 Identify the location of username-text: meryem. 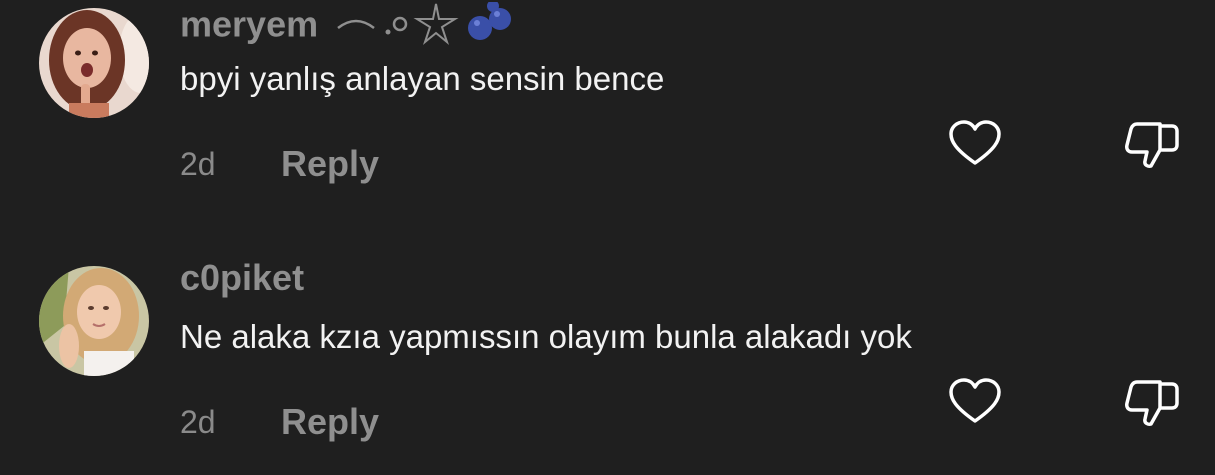
(249, 24).